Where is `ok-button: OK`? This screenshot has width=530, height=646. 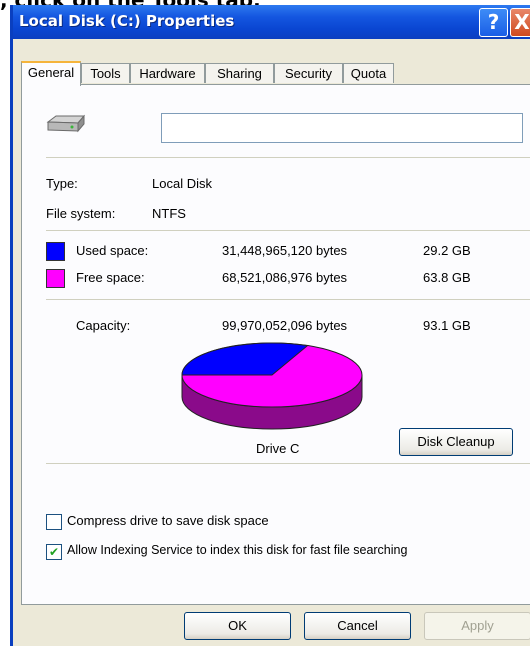
ok-button: OK is located at coordinates (237, 626).